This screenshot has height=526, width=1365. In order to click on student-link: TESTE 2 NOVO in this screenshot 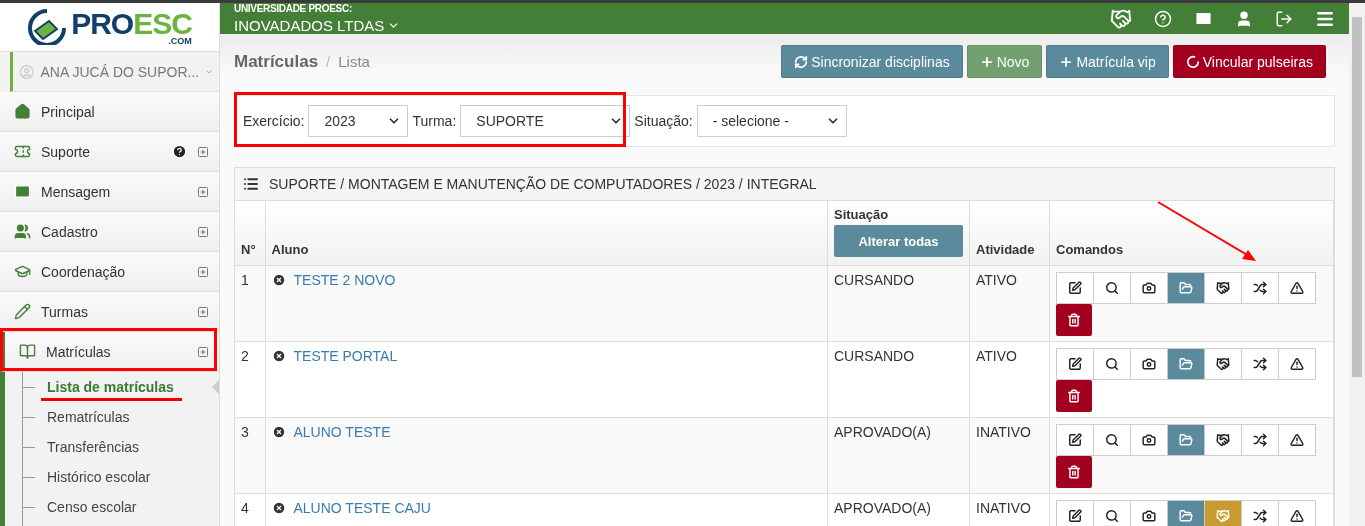, I will do `click(344, 280)`.